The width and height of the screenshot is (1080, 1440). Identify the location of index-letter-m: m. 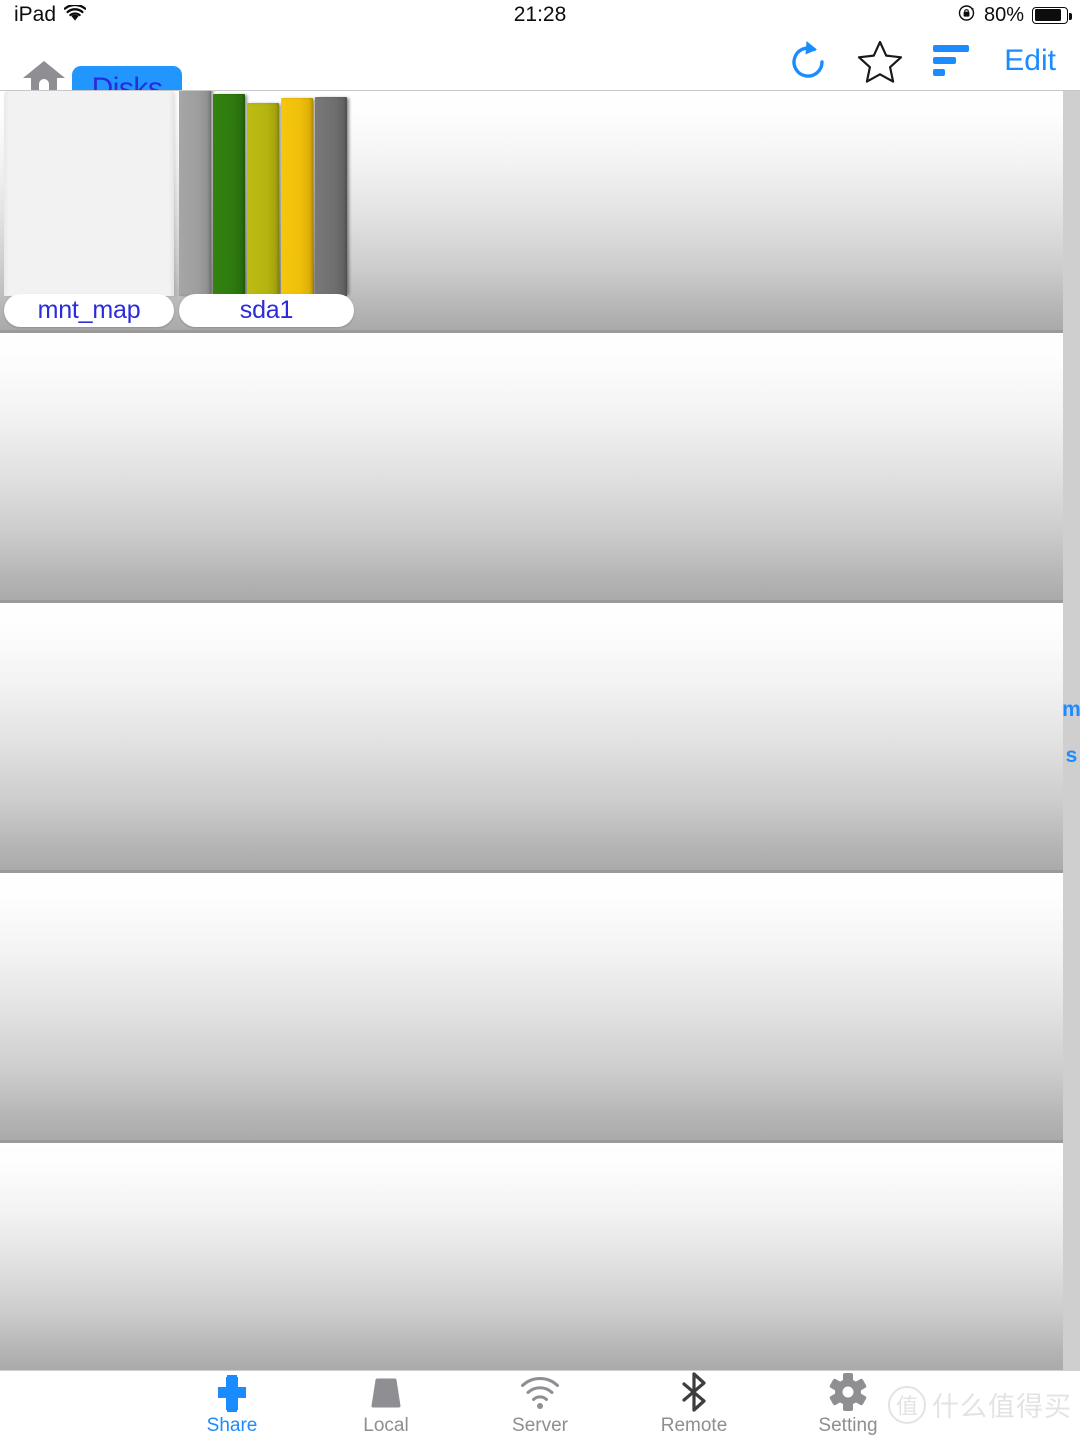
(1071, 710).